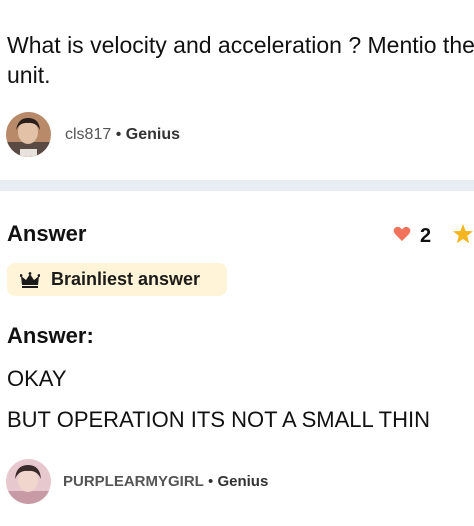 This screenshot has height=526, width=474. Describe the element at coordinates (50, 335) in the screenshot. I see `answer-body-heading: Answer:` at that location.